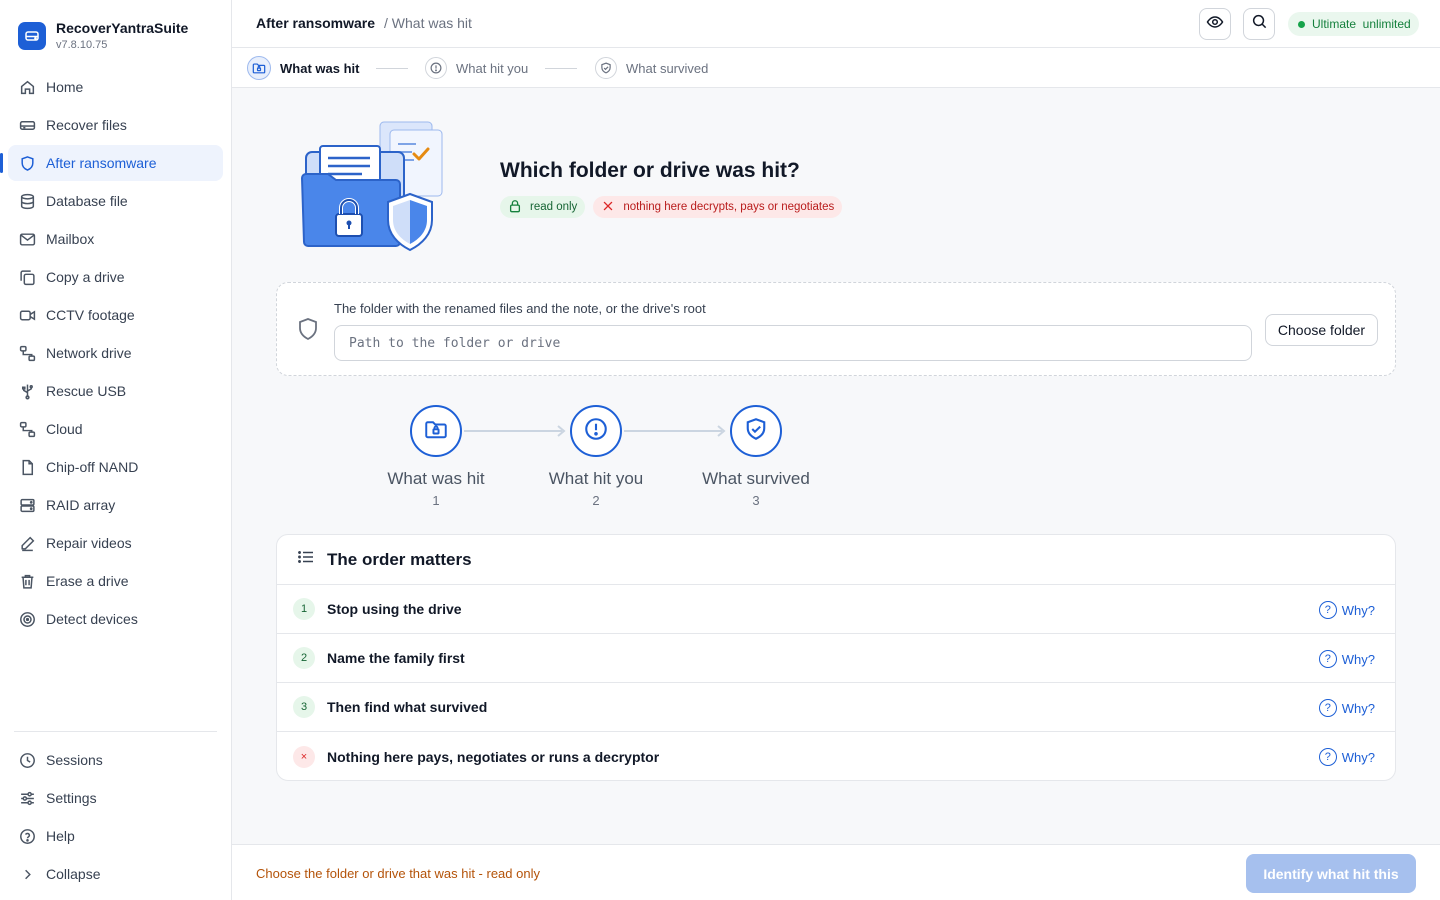  I want to click on usb-icon, so click(27, 391).